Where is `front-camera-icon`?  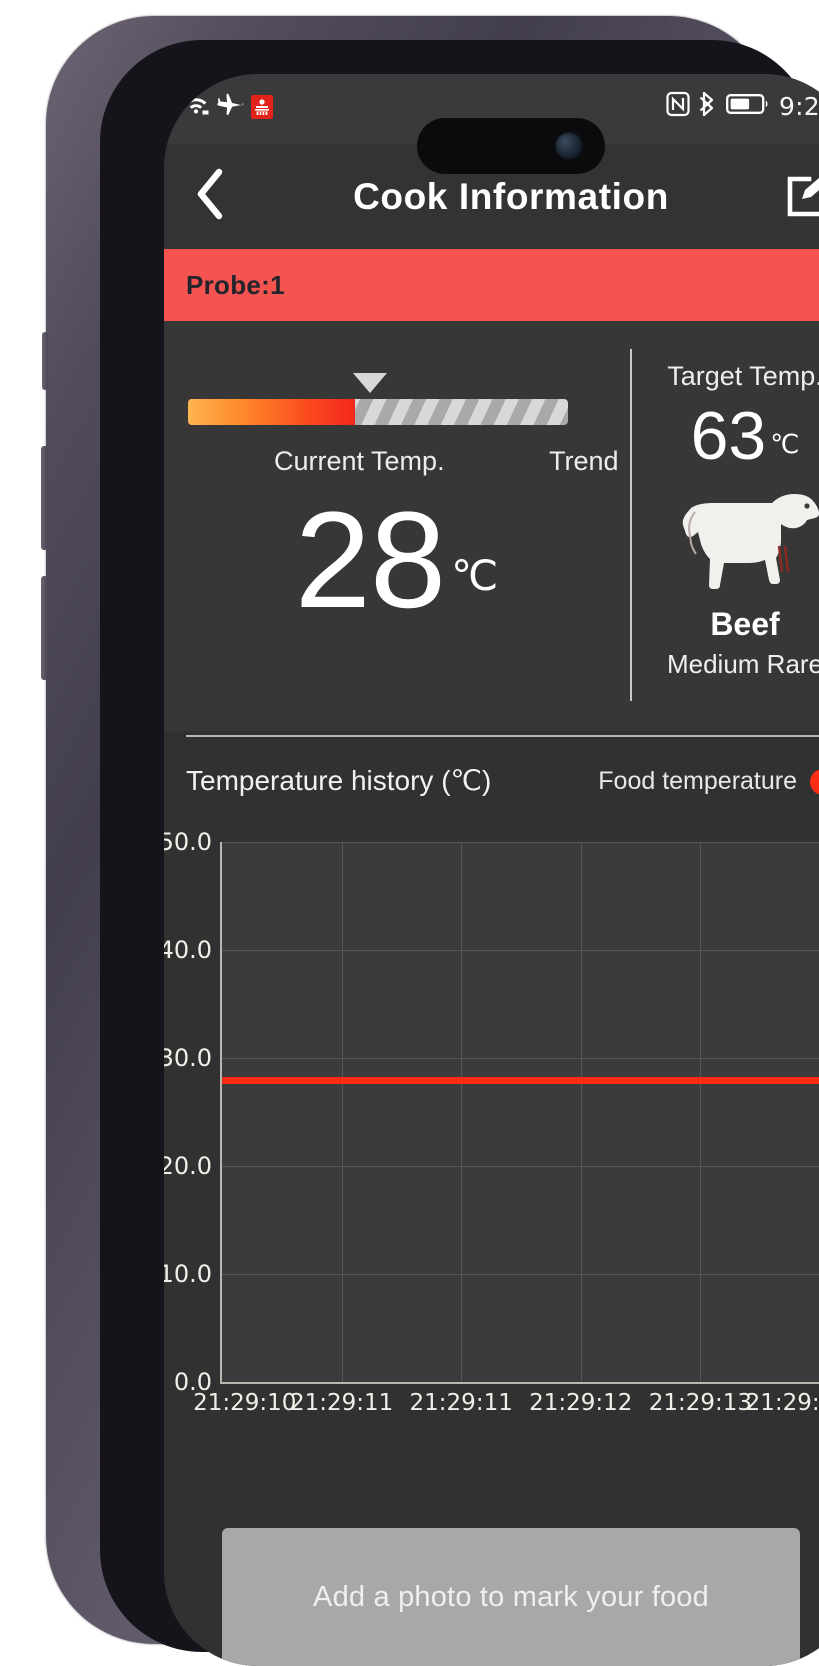
front-camera-icon is located at coordinates (569, 146).